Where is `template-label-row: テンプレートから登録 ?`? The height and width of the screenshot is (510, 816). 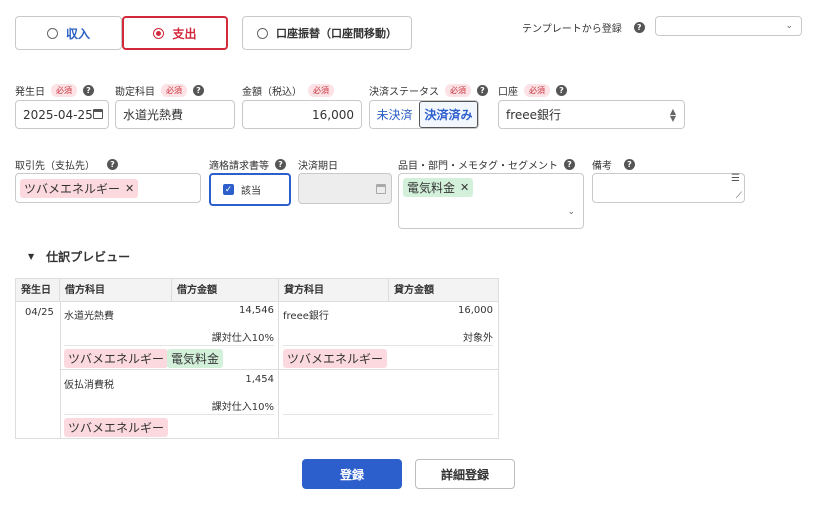 template-label-row: テンプレートから登録 ? is located at coordinates (583, 27).